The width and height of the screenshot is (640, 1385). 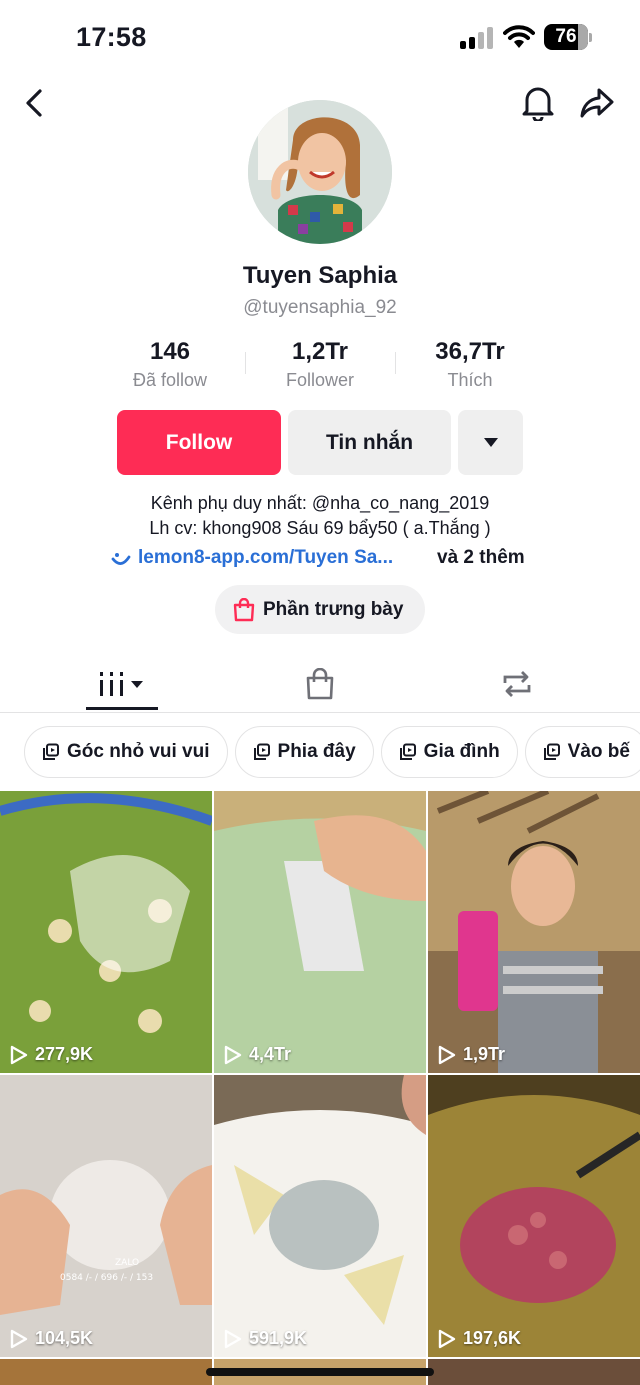 What do you see at coordinates (320, 351) in the screenshot?
I see `followers-count: 1,2Tr` at bounding box center [320, 351].